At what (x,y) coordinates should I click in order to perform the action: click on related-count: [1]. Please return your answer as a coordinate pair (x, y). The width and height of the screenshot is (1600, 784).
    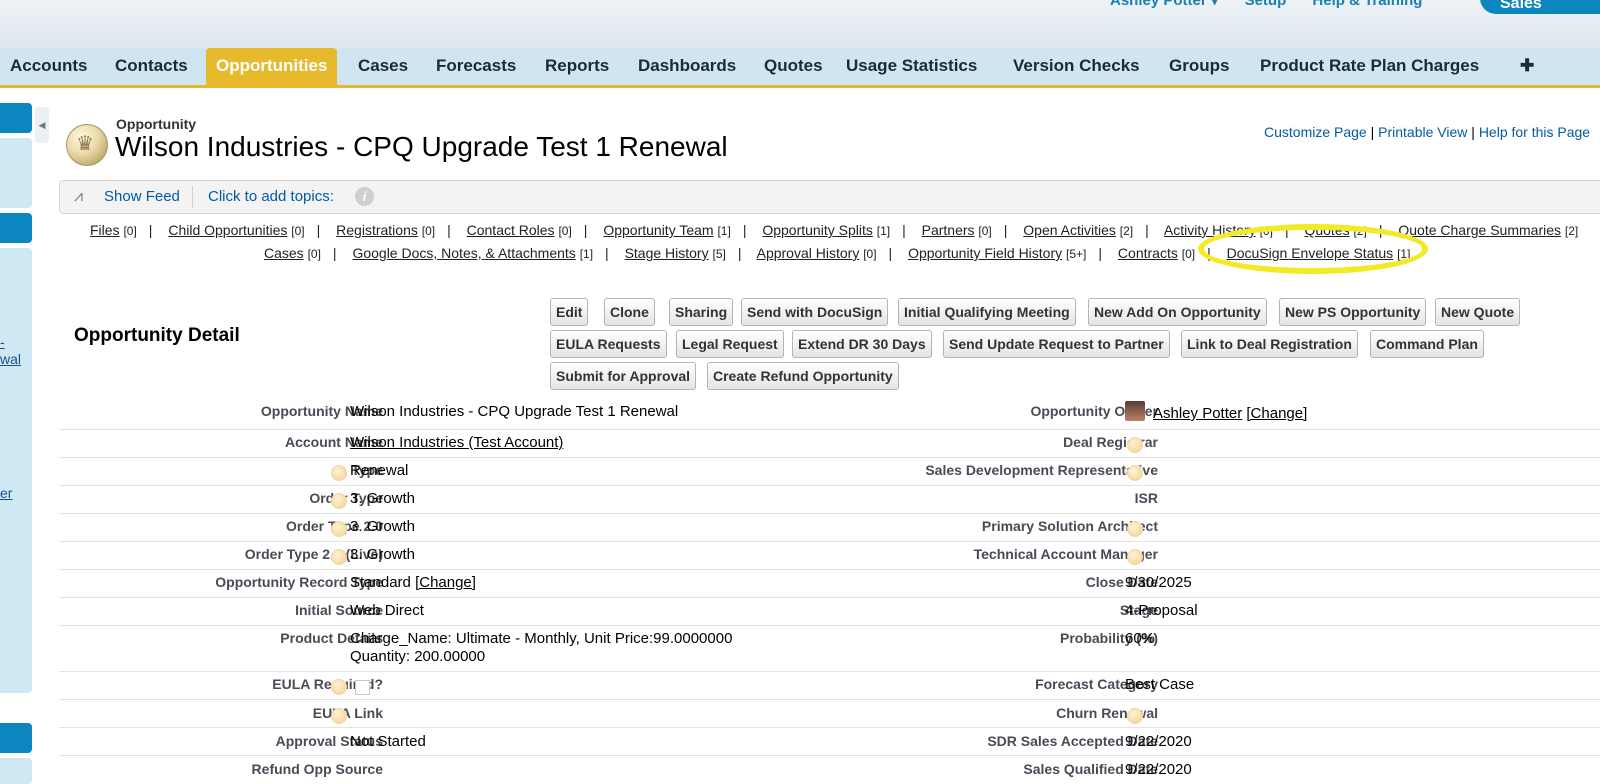
    Looking at the image, I should click on (724, 231).